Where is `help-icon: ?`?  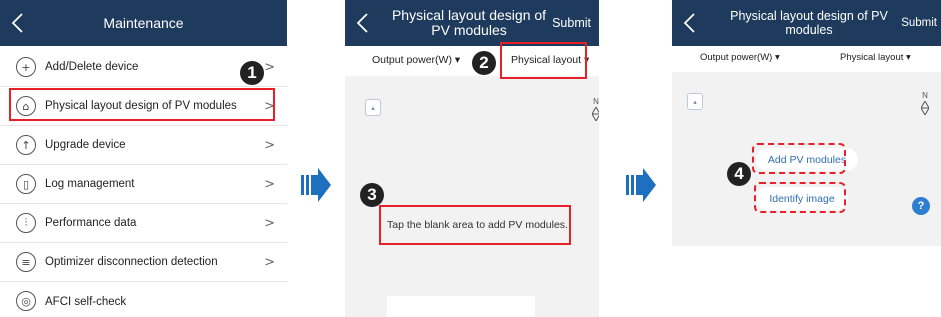 help-icon: ? is located at coordinates (921, 206).